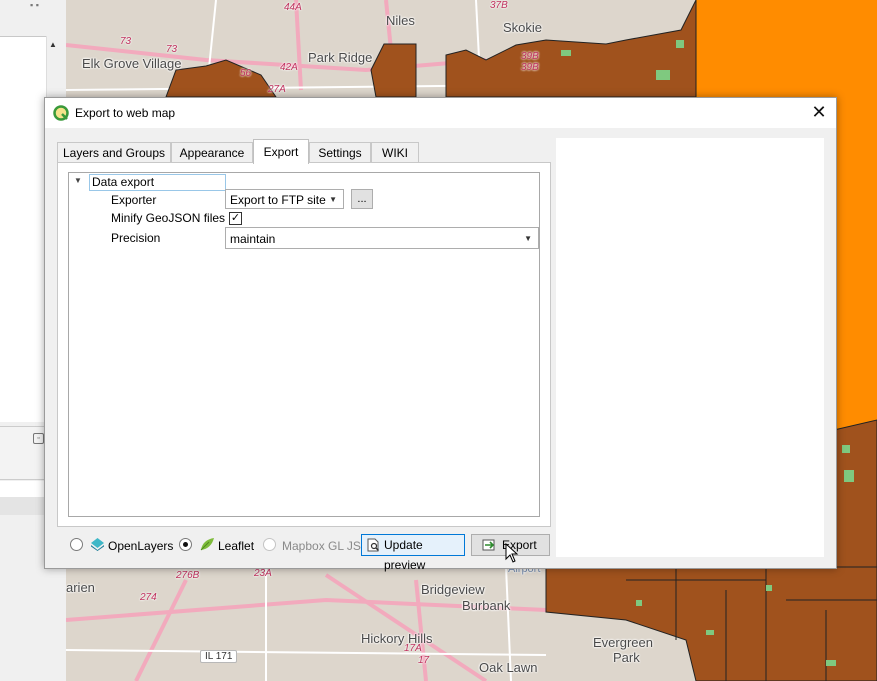 This screenshot has height=681, width=877. Describe the element at coordinates (34, 5) in the screenshot. I see `toolbar-icons: ▪ ▪` at that location.